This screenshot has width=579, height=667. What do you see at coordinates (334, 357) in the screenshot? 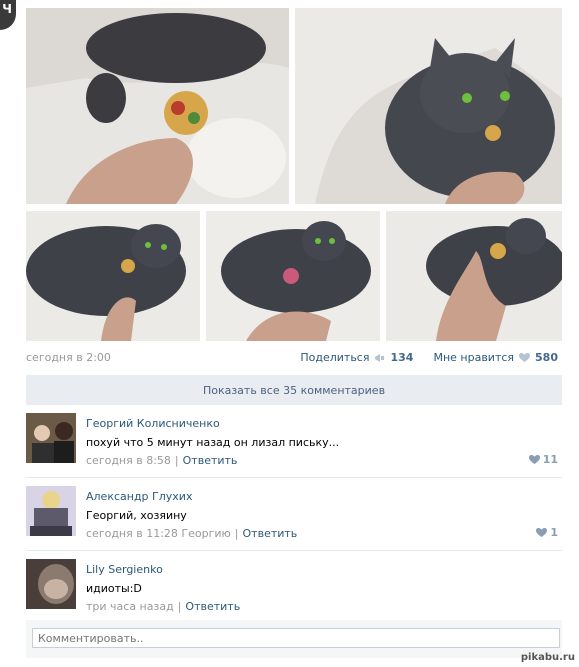
I see `share-button: Поделиться` at bounding box center [334, 357].